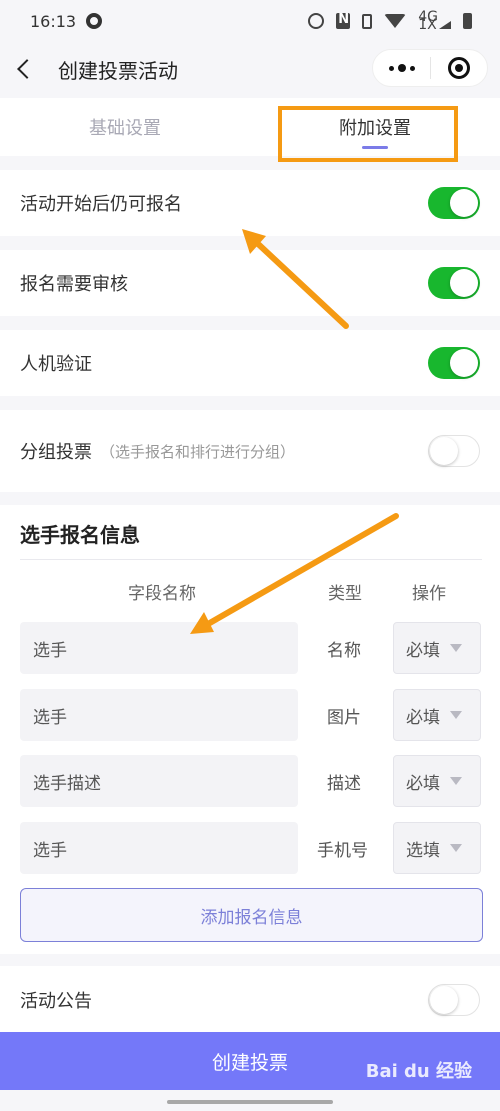  I want to click on column-header-action: 操作, so click(429, 594).